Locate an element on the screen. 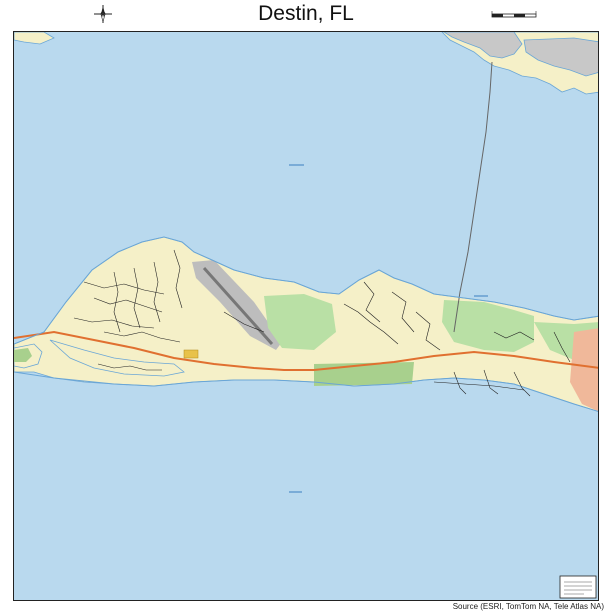  scale-bar-icon is located at coordinates (514, 14).